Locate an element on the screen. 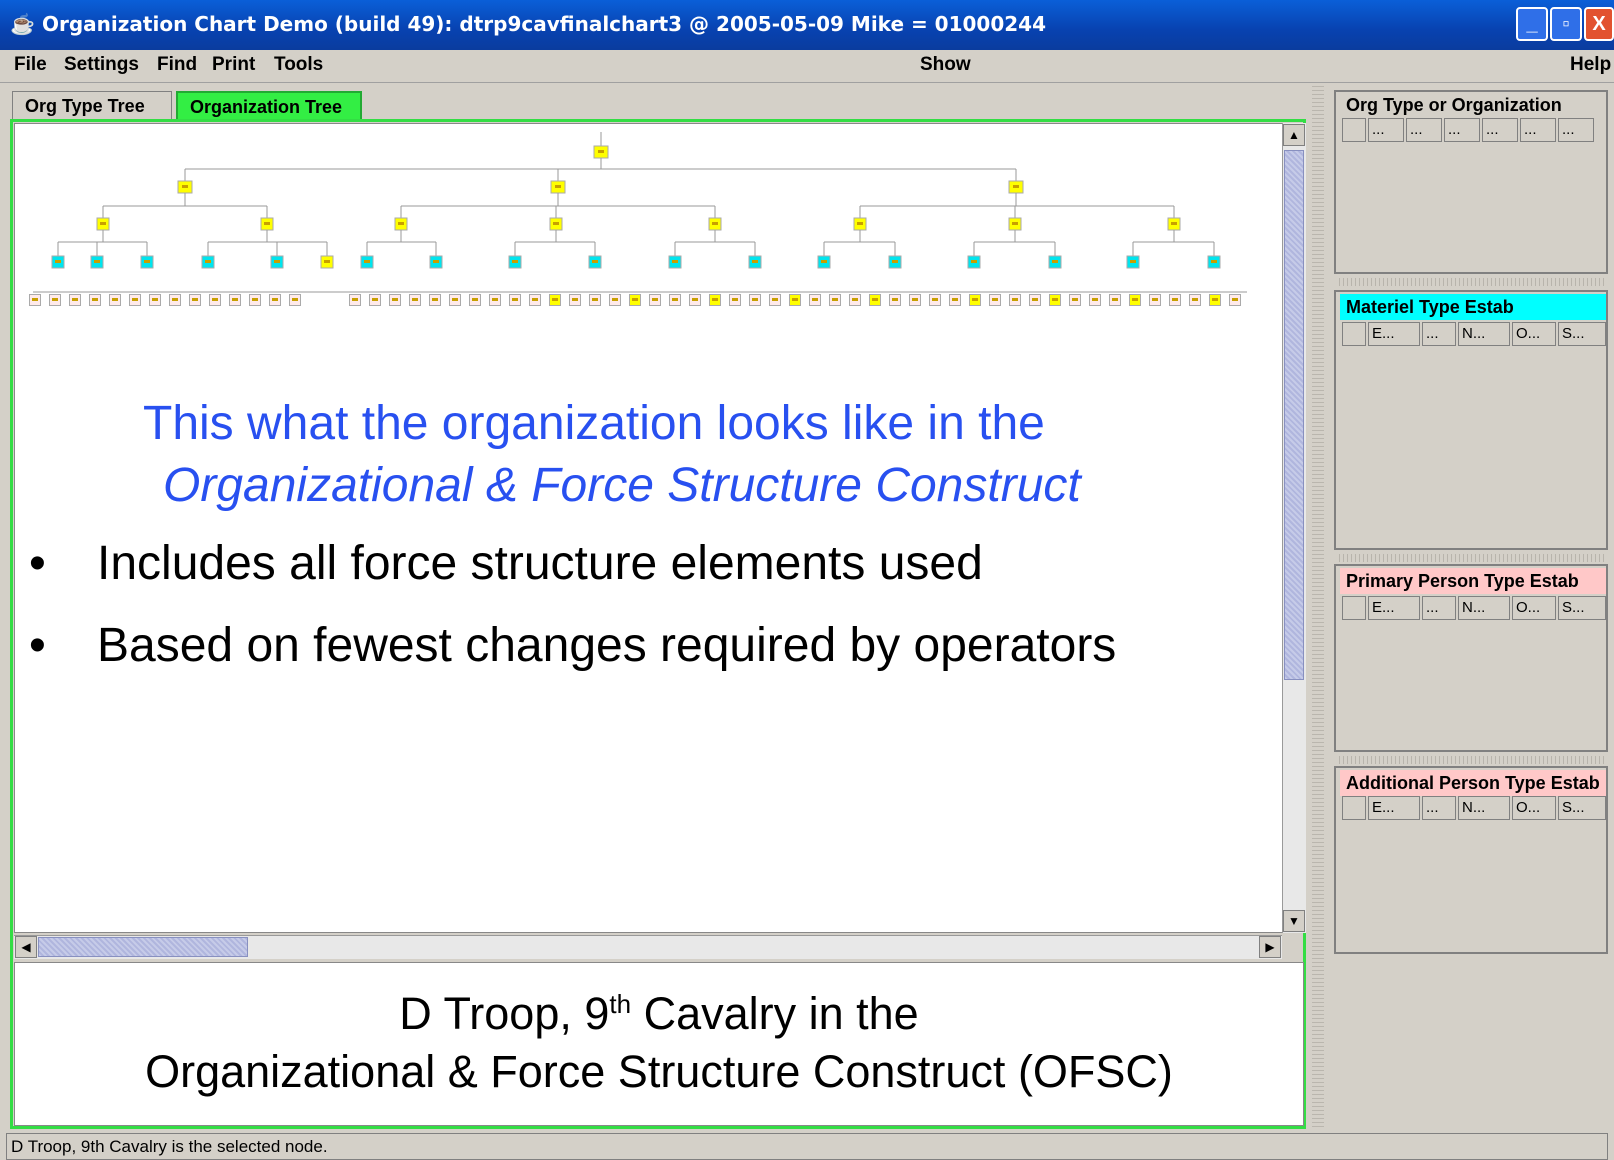  menu-show: Show is located at coordinates (945, 65).